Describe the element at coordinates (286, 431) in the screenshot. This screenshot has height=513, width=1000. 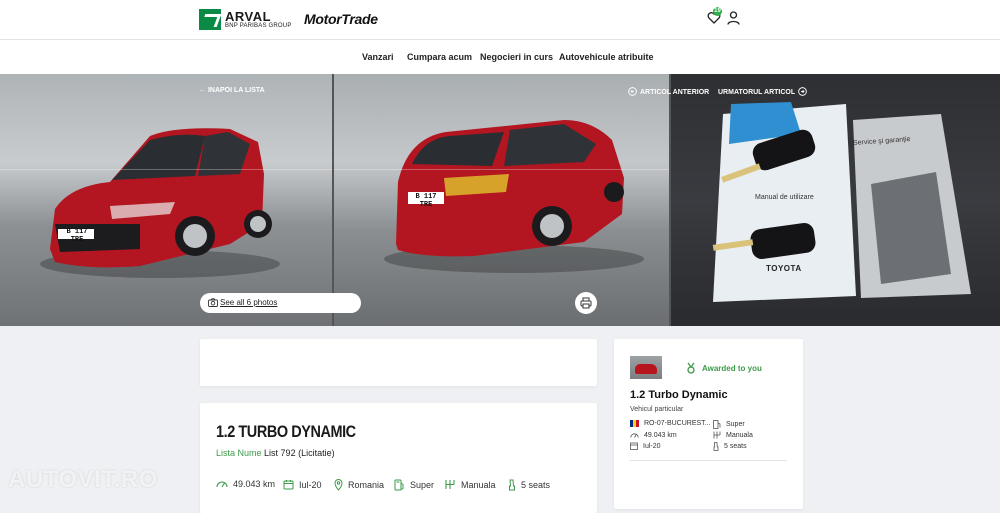
I see `listing-title: 1.2 TURBO DYNAMIC` at that location.